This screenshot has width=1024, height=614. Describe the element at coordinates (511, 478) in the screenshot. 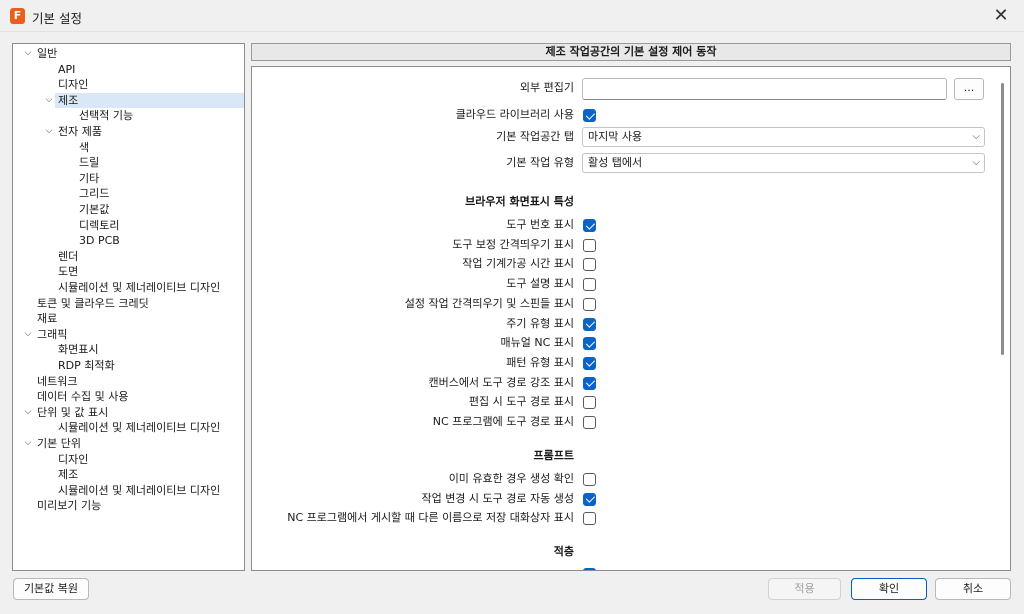

I see `option-label: 이미 유효한 경우 생성 확인` at that location.